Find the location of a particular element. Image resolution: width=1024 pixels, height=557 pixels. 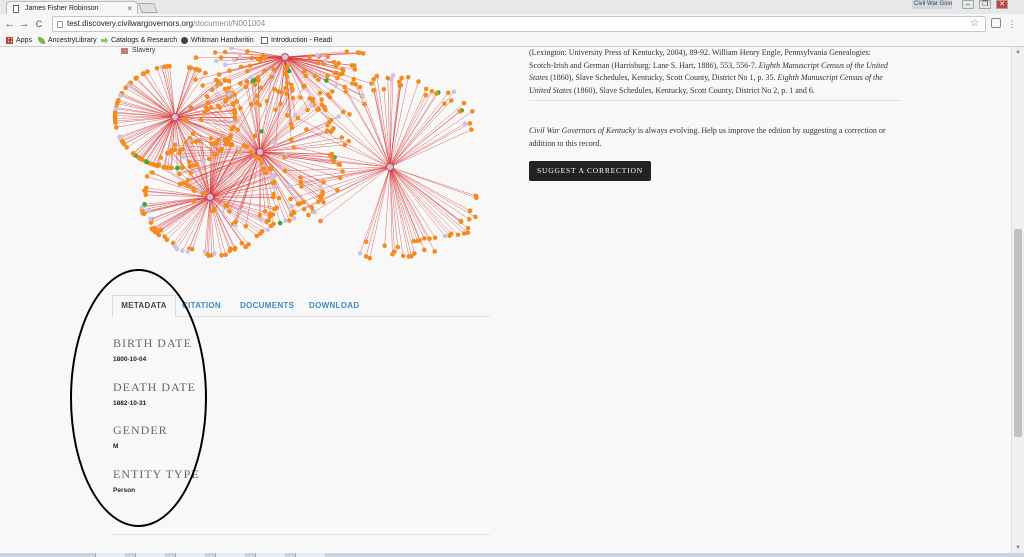

new-tab-button is located at coordinates (148, 8).